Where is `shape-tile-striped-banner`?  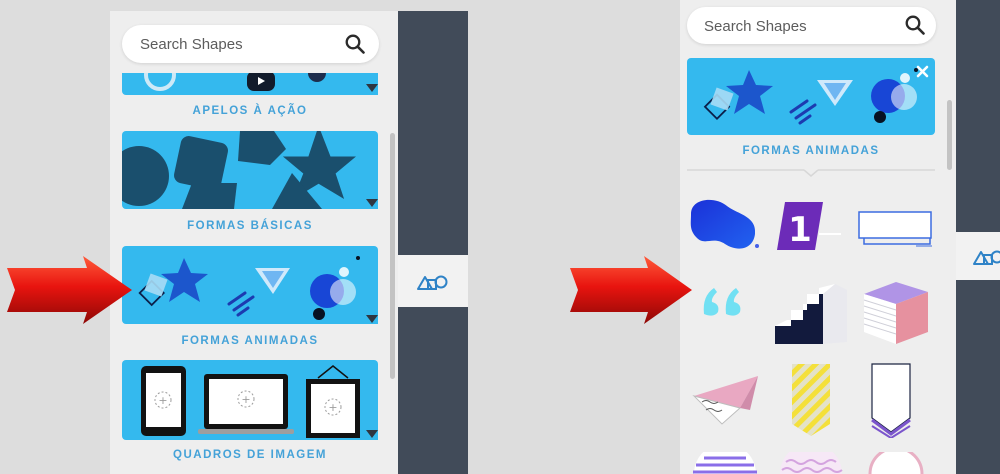 shape-tile-striped-banner is located at coordinates (811, 400).